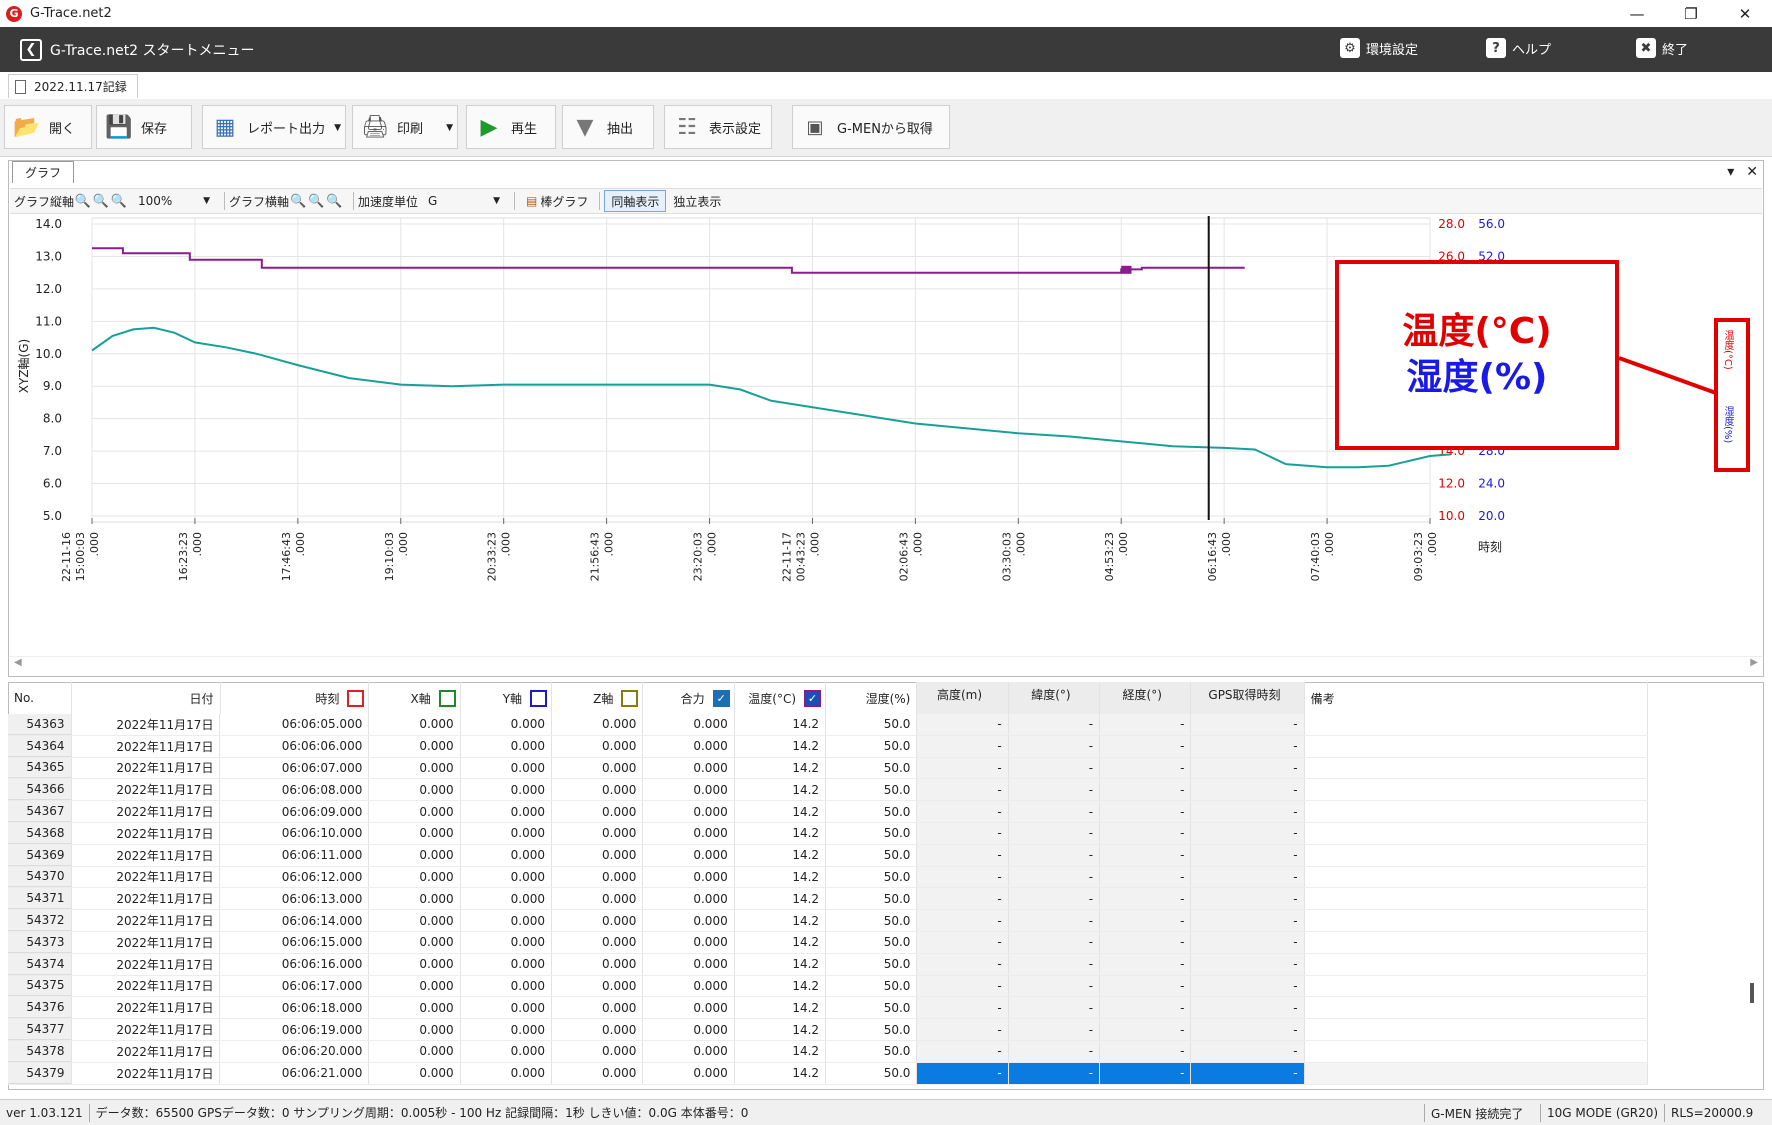 The height and width of the screenshot is (1125, 1772). Describe the element at coordinates (539, 698) in the screenshot. I see `z-series-checkbox` at that location.